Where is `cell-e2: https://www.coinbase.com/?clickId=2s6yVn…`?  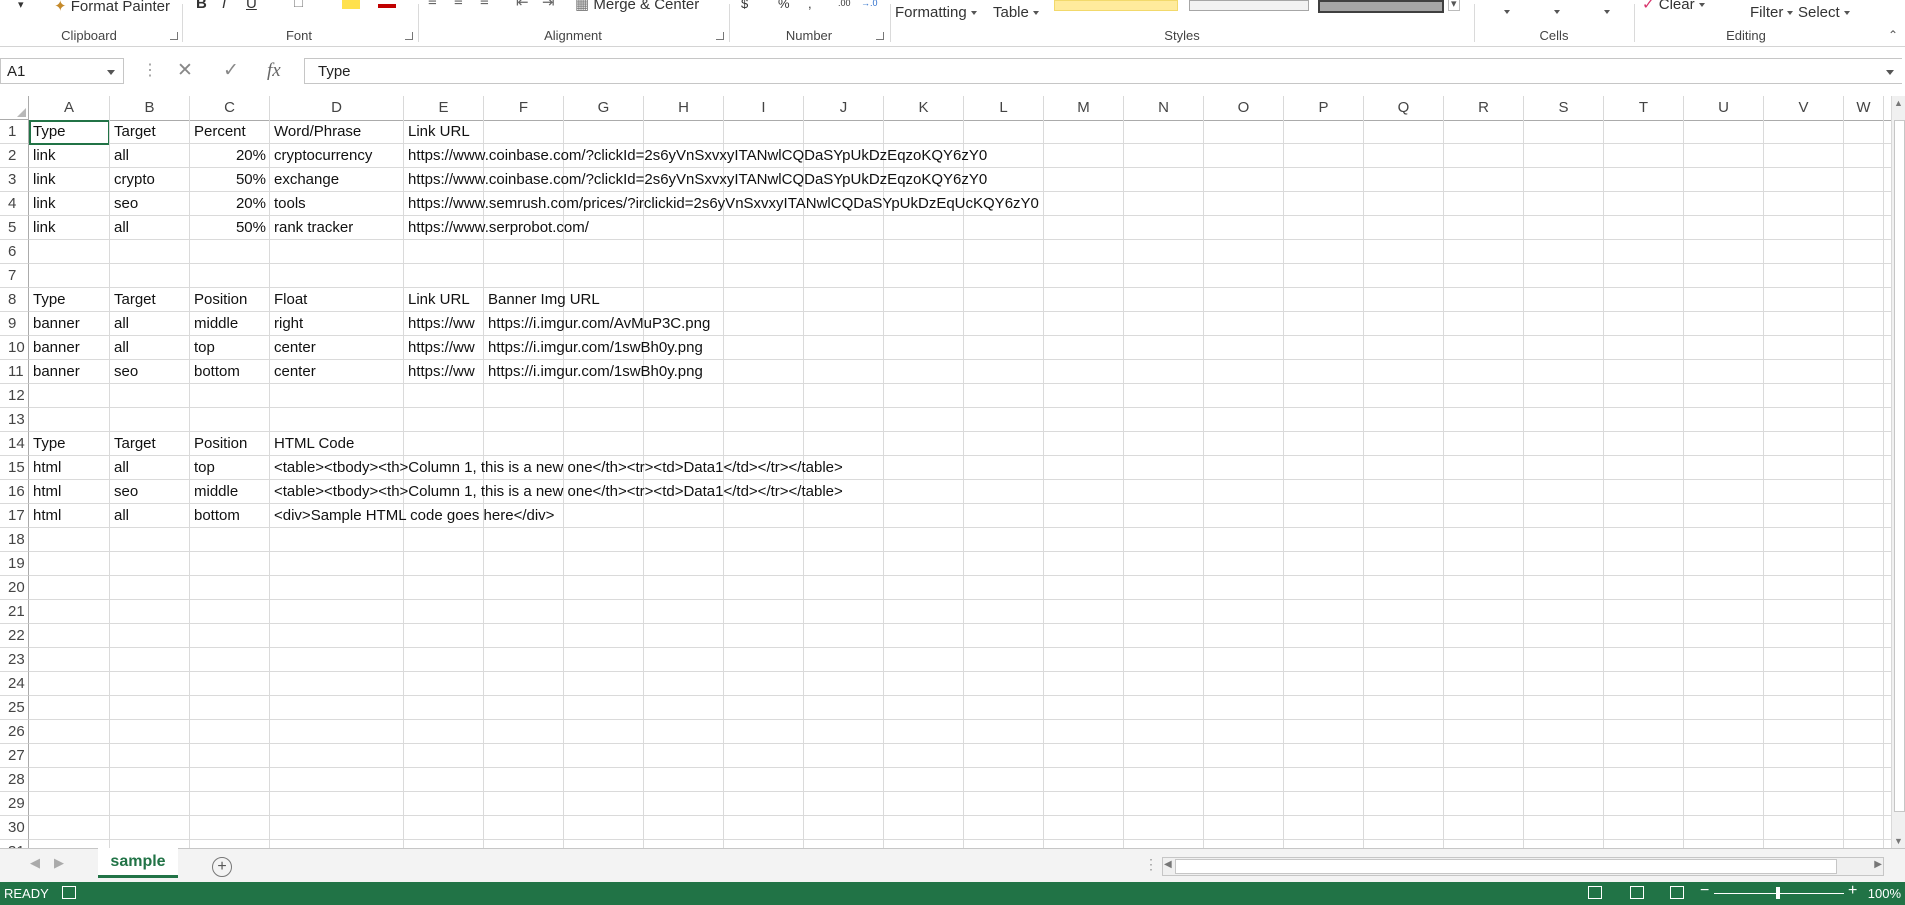 cell-e2: https://www.coinbase.com/?clickId=2s6yVn… is located at coordinates (697, 156).